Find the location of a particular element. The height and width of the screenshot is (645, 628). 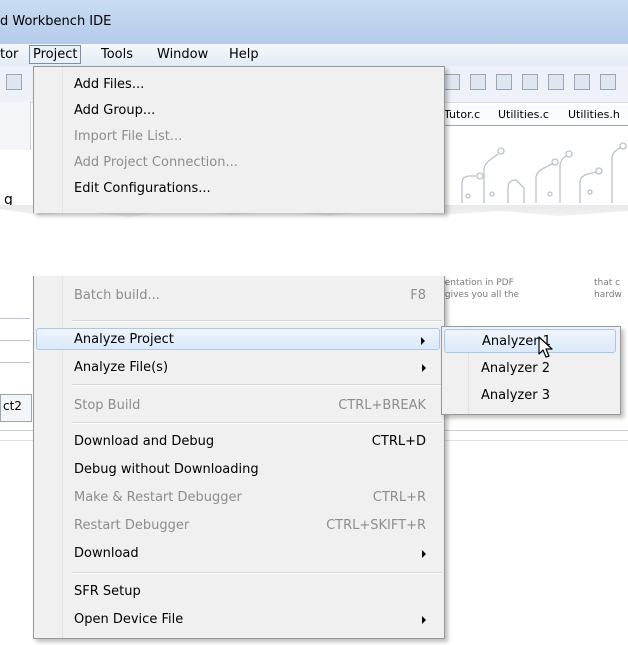

menu-item-shortcut: F8 is located at coordinates (418, 295).